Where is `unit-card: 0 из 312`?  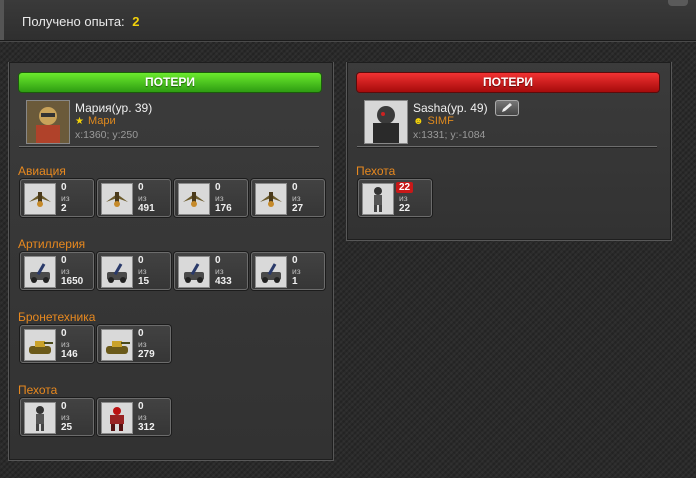
unit-card: 0 из 312 is located at coordinates (134, 417).